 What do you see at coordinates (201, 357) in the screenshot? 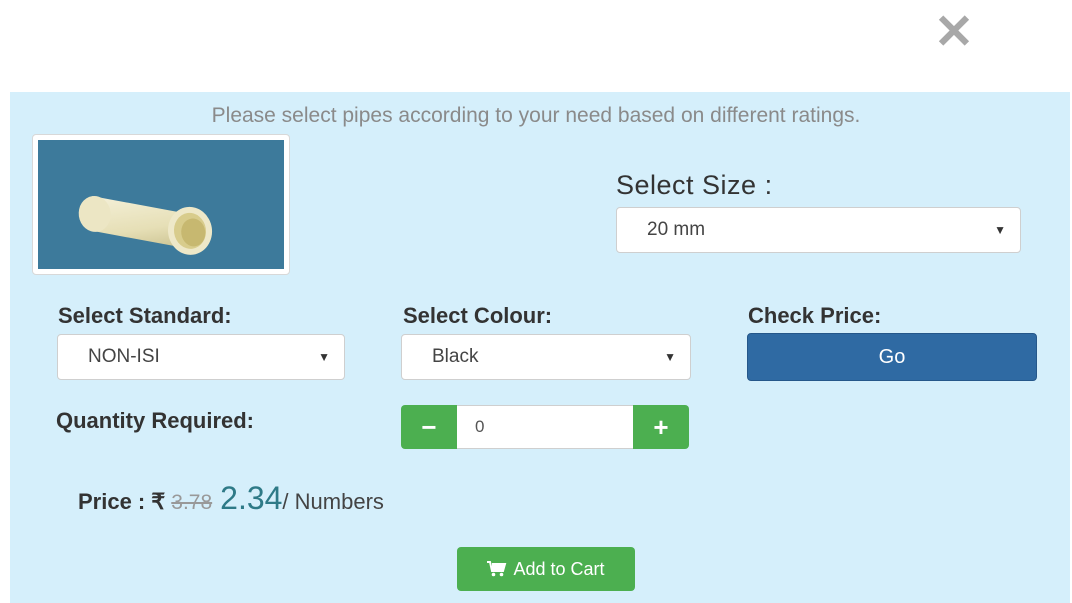
I see `standard-select: NON-ISI ▼` at bounding box center [201, 357].